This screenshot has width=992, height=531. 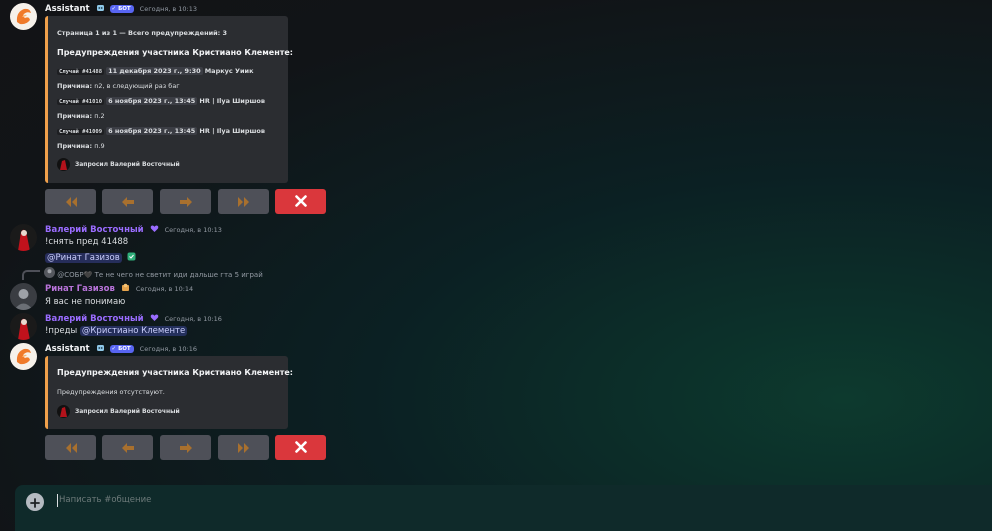 I want to click on plus-icon, so click(x=35, y=502).